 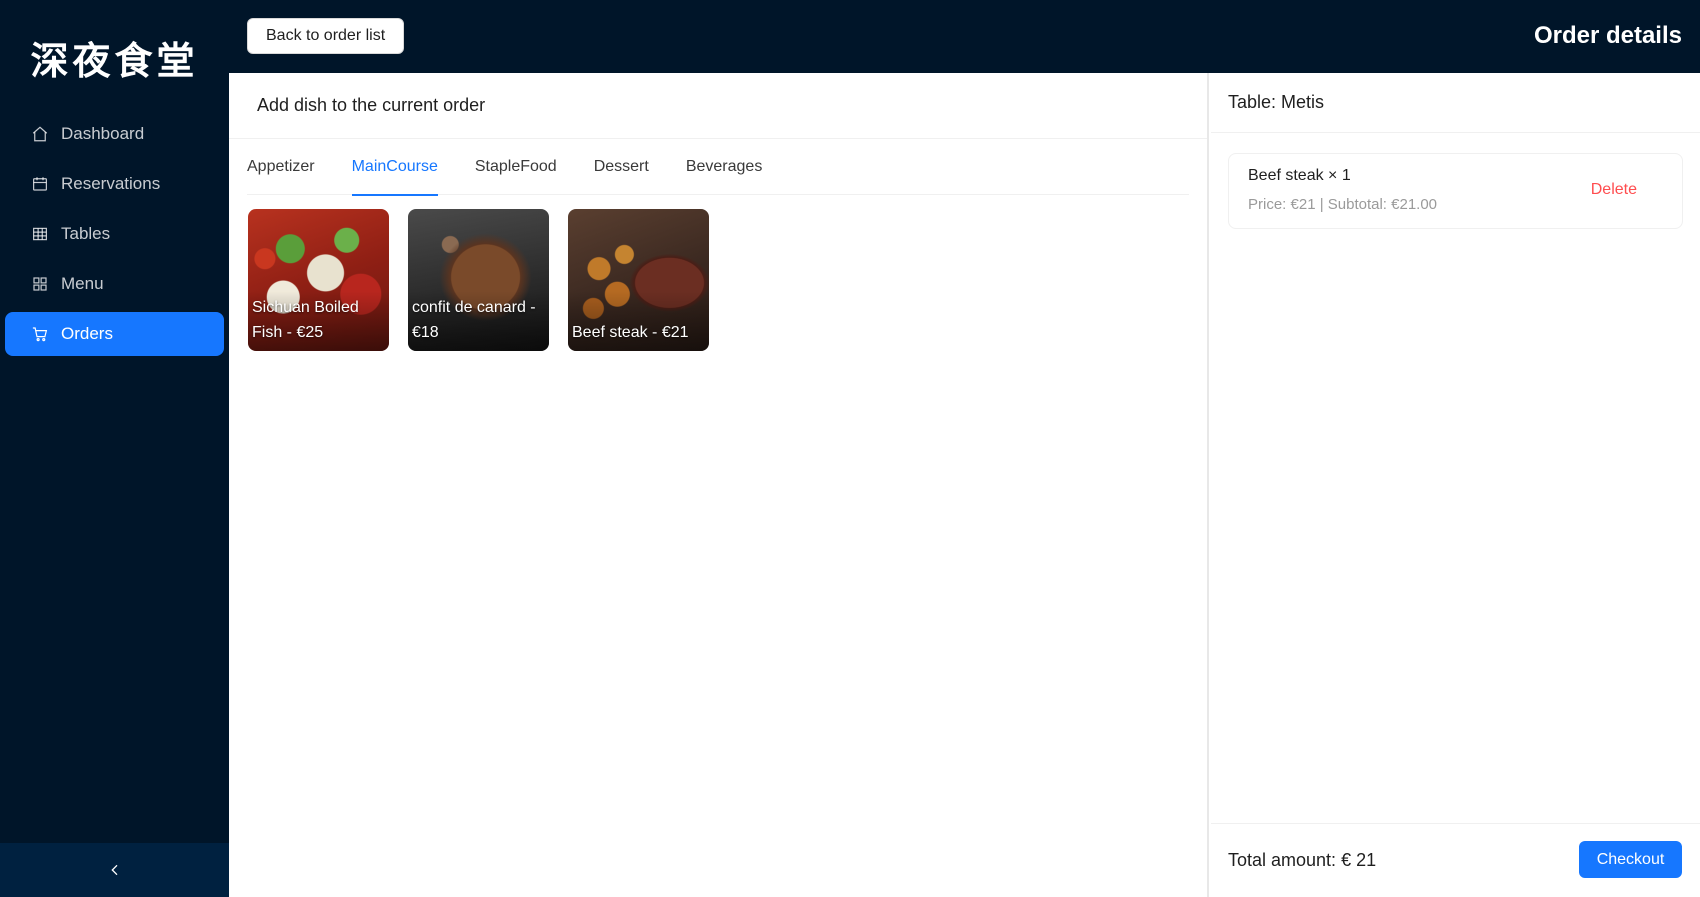 I want to click on dish-card-sichuan-boiled-fish: Sichuan Boiled Fish - €25, so click(x=318, y=280).